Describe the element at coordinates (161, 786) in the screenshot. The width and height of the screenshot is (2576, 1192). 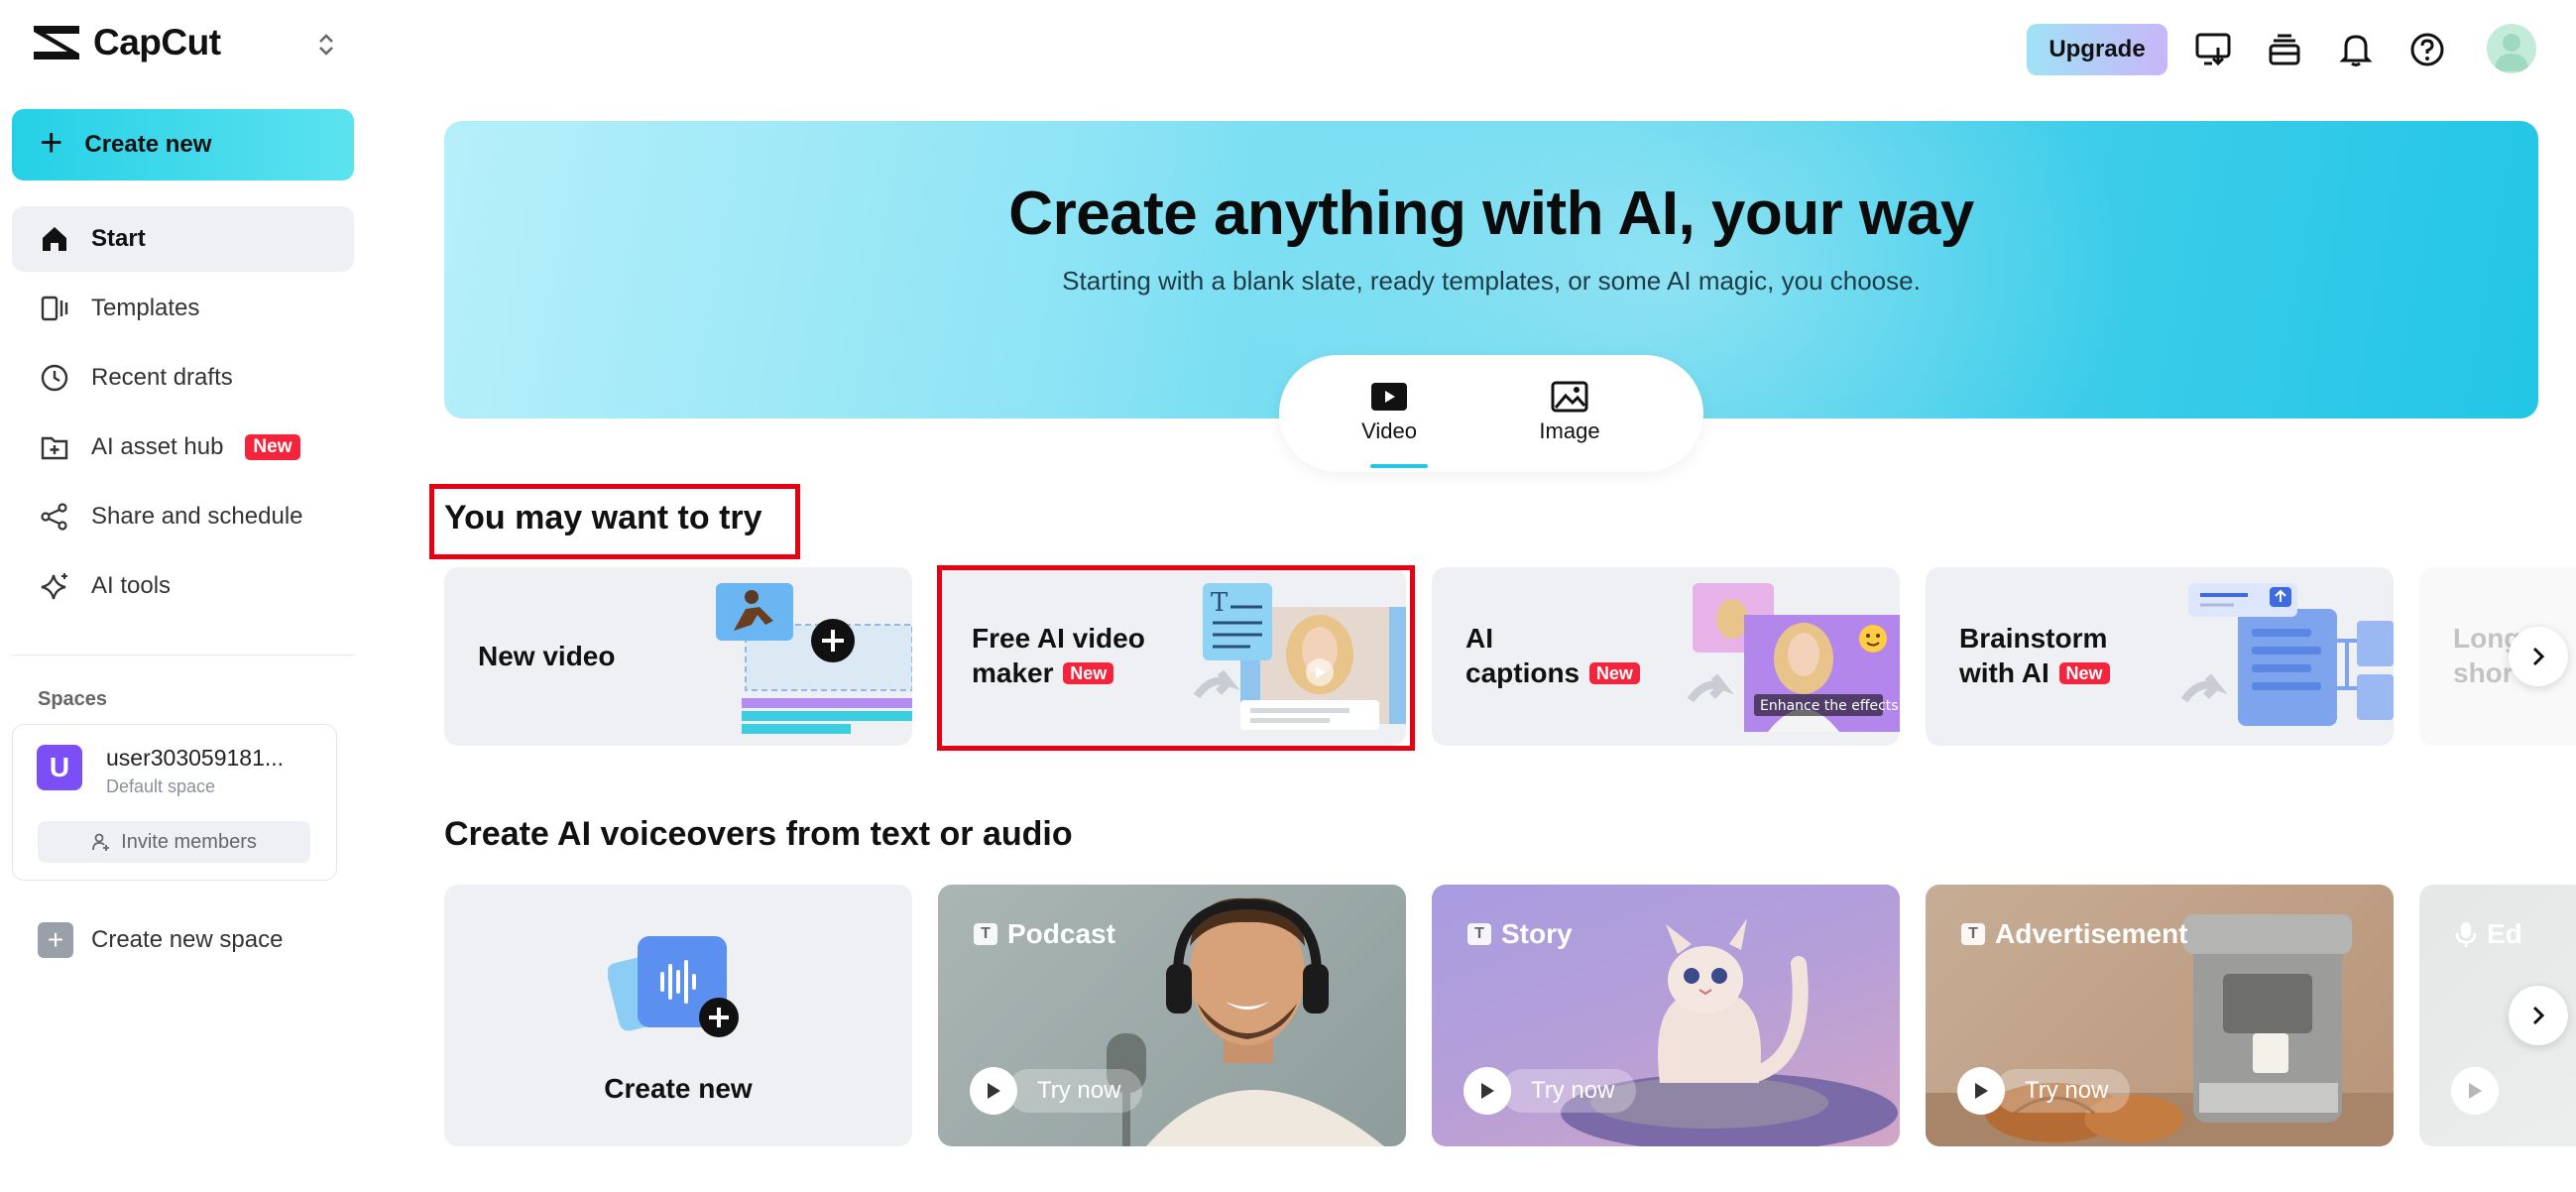
I see `space-subtitle: Default space` at that location.